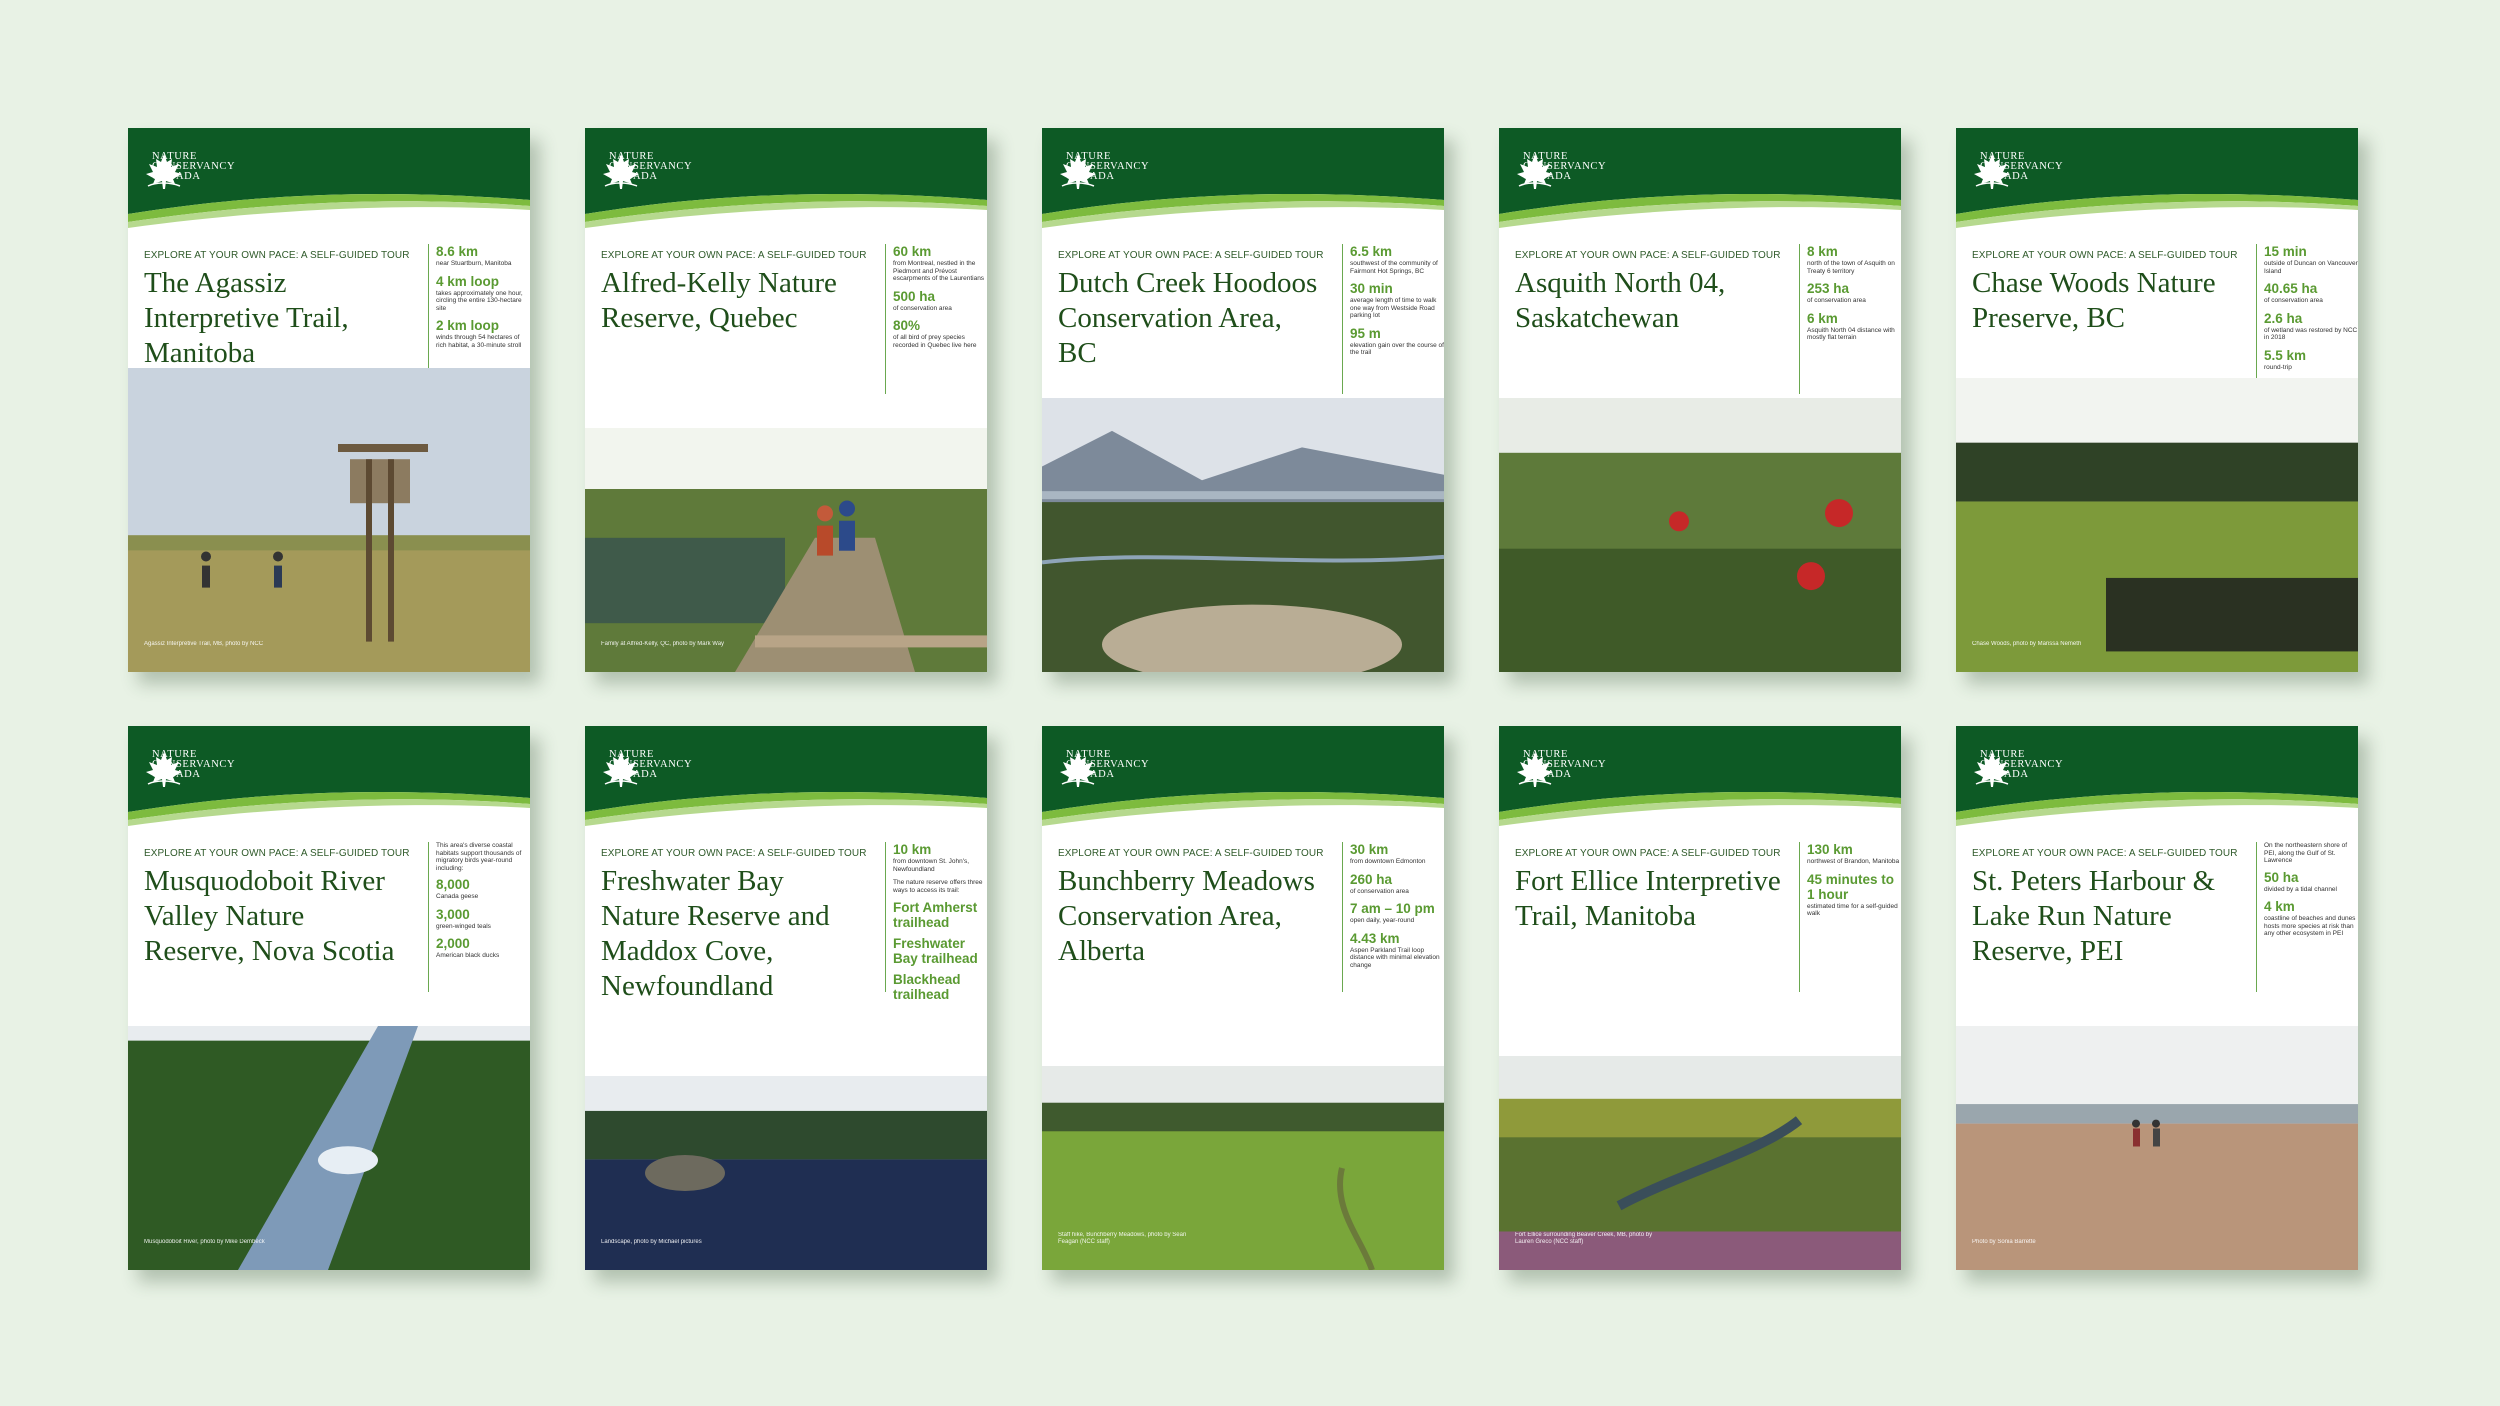 This screenshot has height=1406, width=2500. Describe the element at coordinates (1822, 251) in the screenshot. I see `stat-value: 8 km` at that location.